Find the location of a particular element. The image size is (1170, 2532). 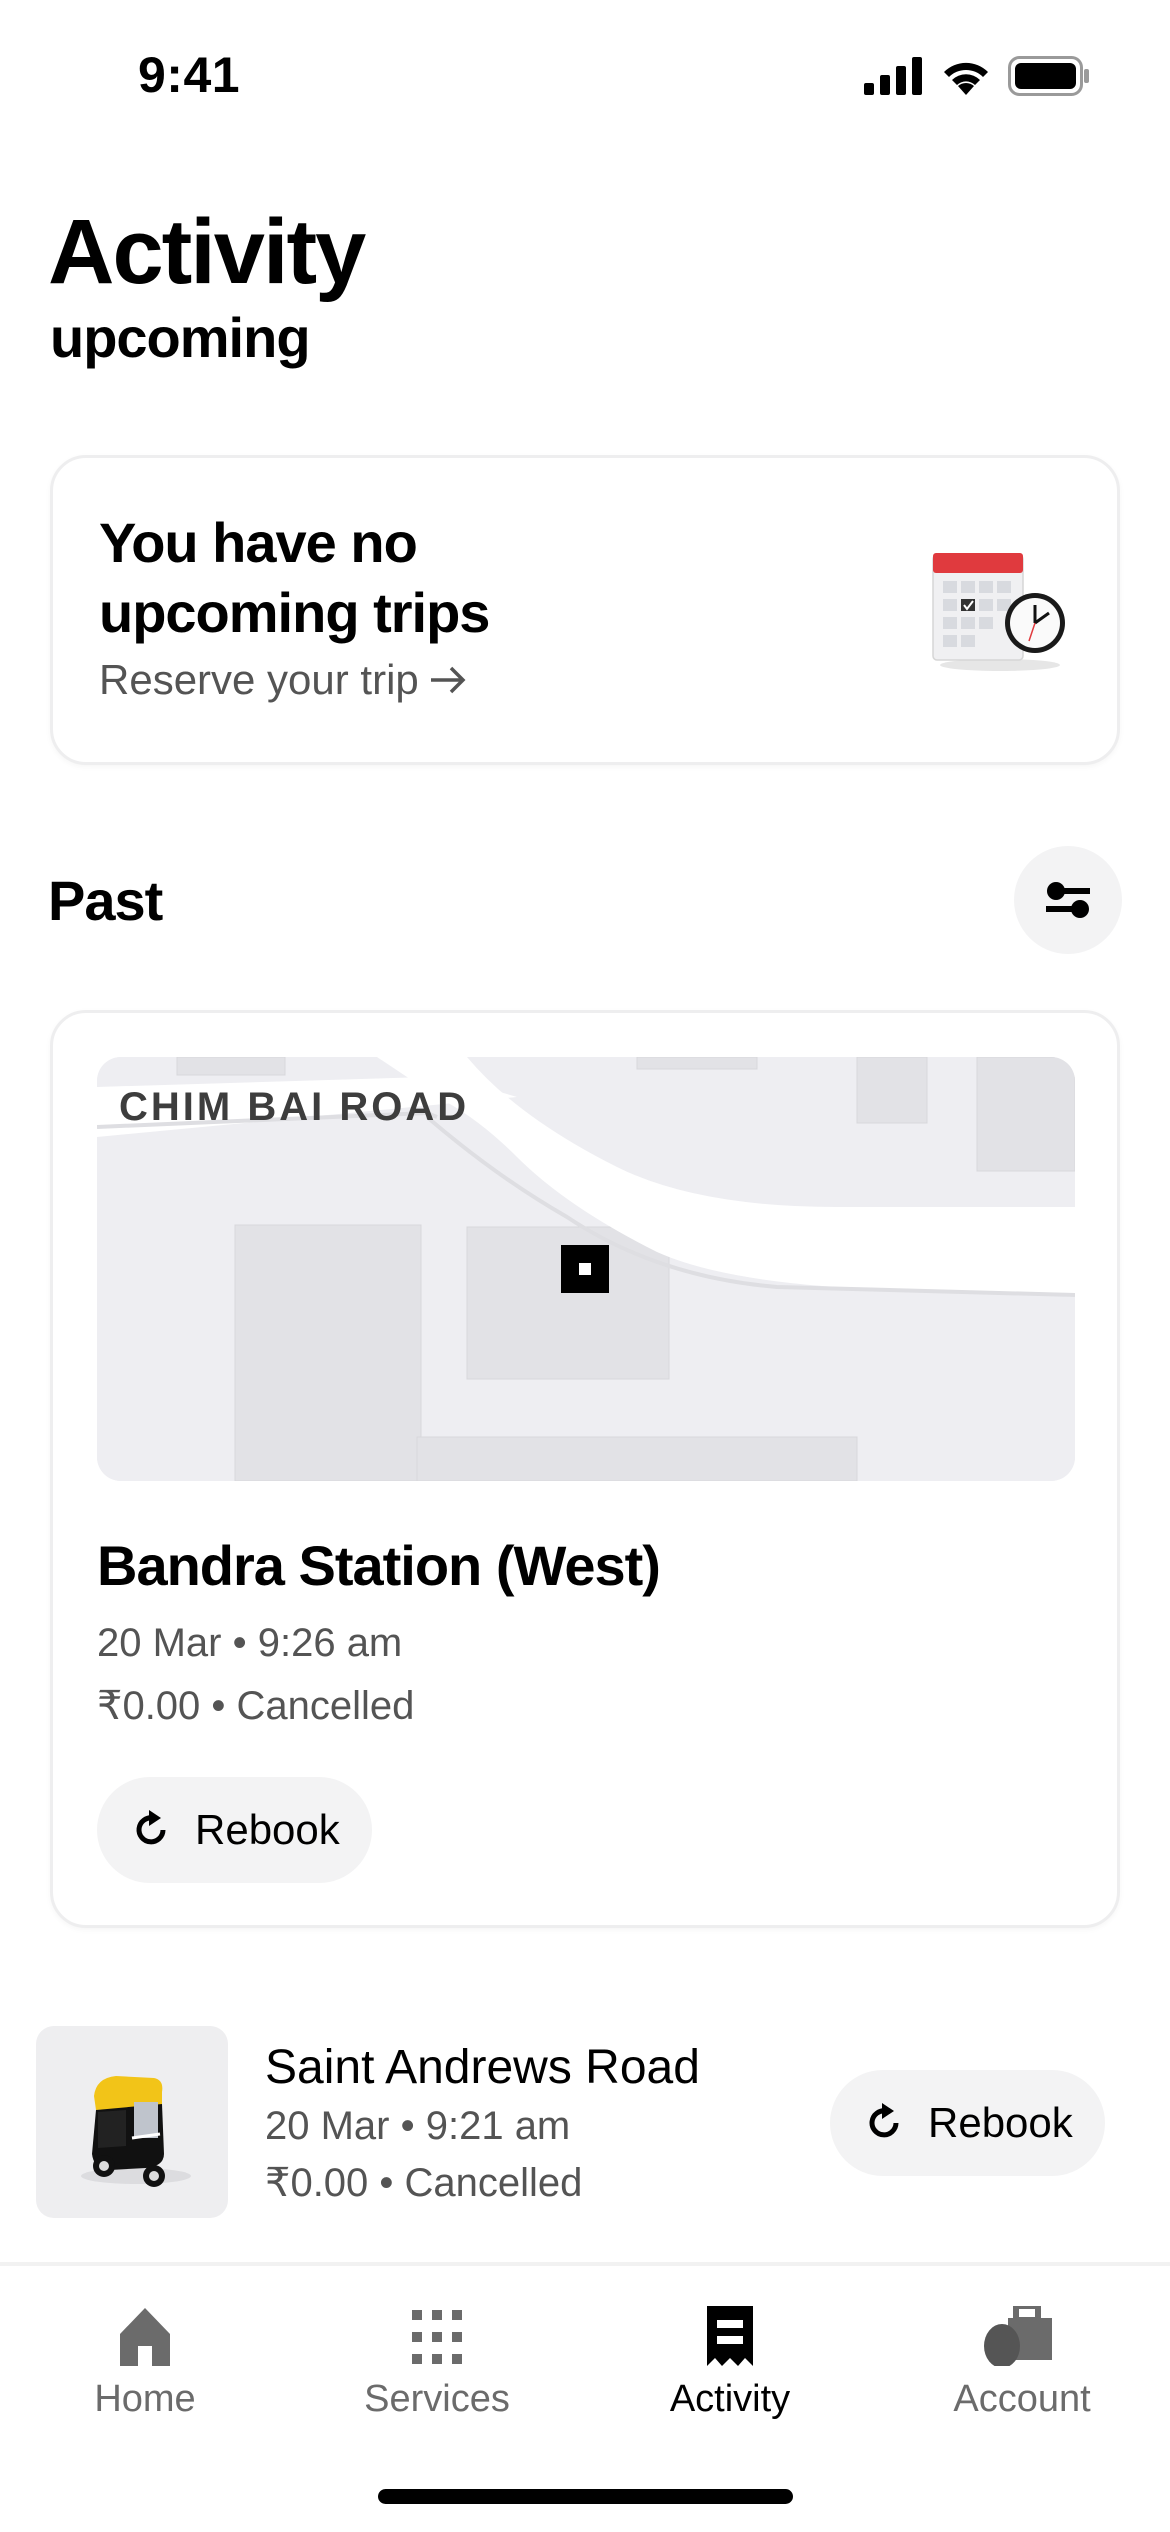

status-time: 9:41 is located at coordinates (189, 75).